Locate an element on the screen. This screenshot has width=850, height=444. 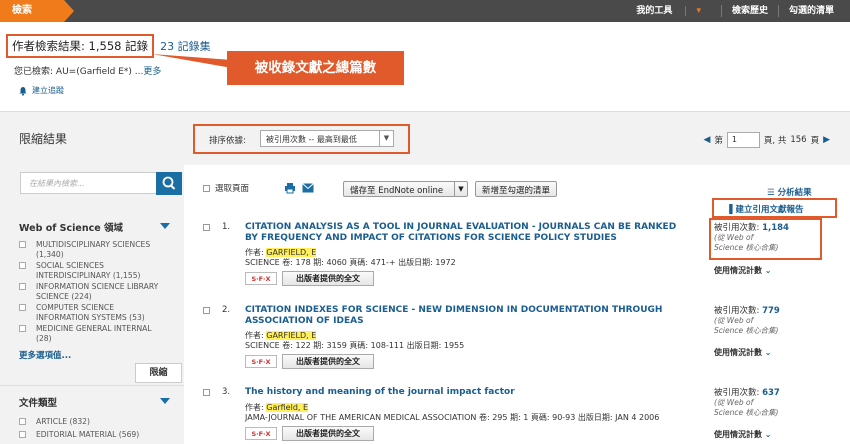
results-toolbar: 選取頁面 is located at coordinates (226, 188).